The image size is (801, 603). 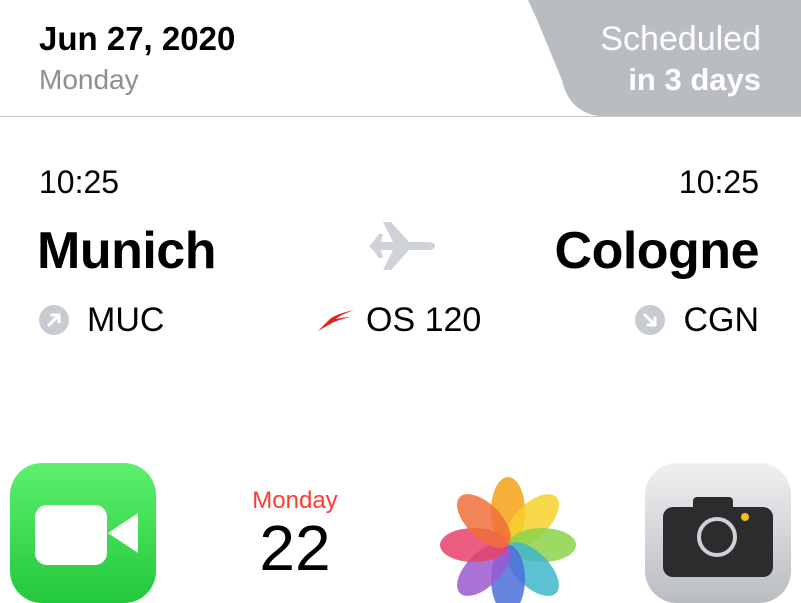 What do you see at coordinates (54, 320) in the screenshot?
I see `departure-arrow-icon` at bounding box center [54, 320].